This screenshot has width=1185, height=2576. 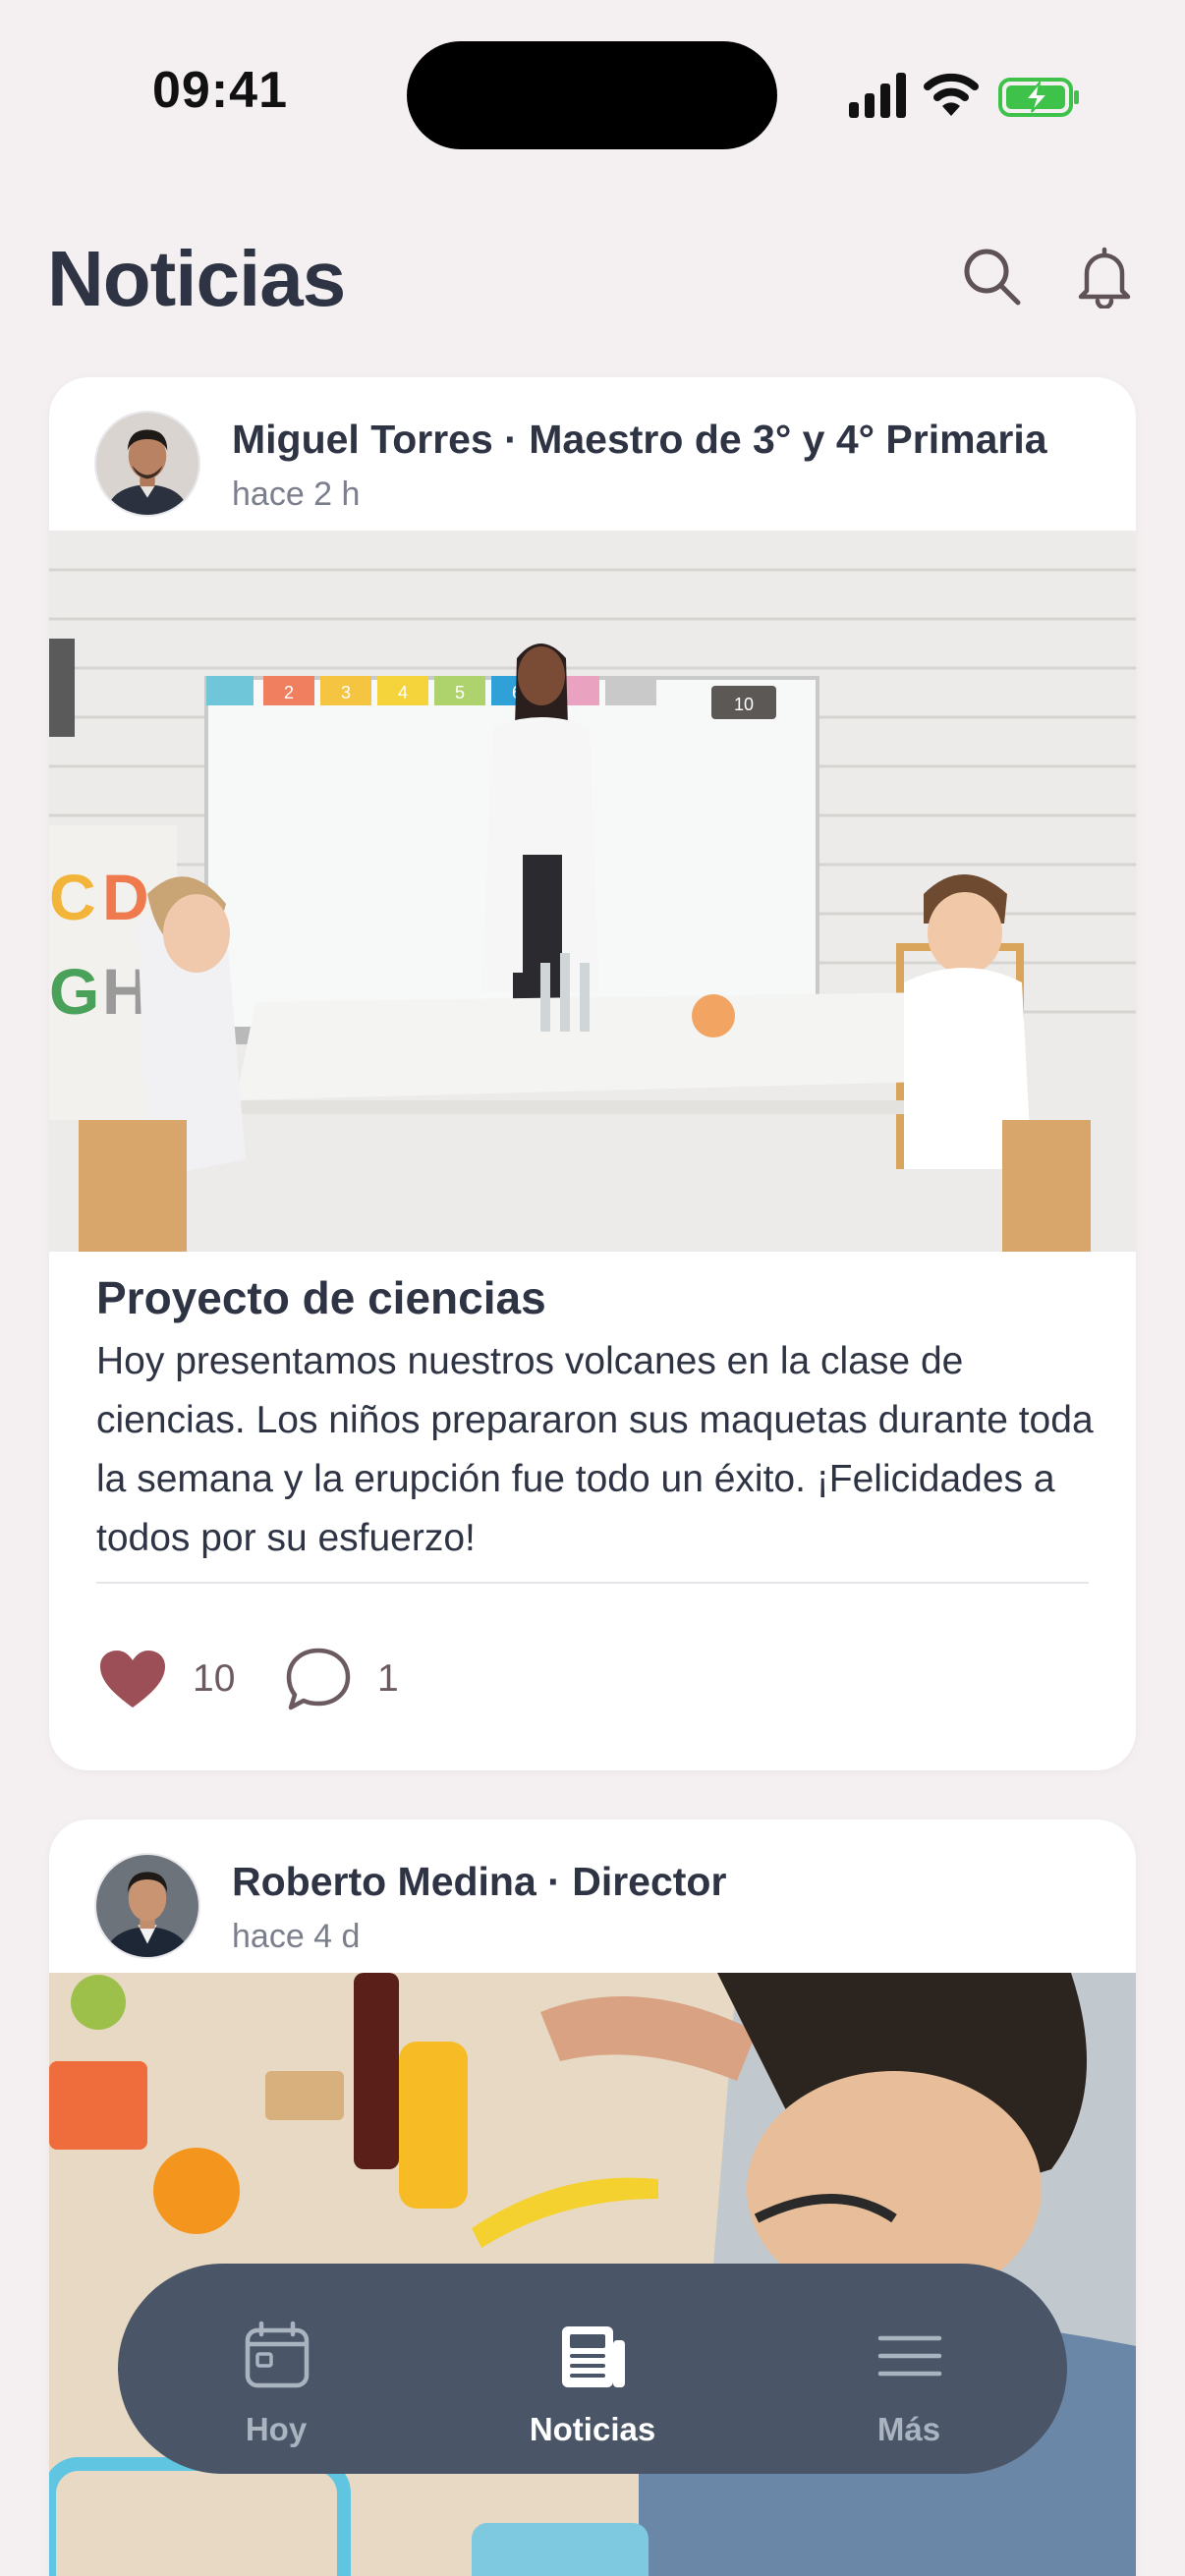 What do you see at coordinates (592, 1583) in the screenshot?
I see `divider` at bounding box center [592, 1583].